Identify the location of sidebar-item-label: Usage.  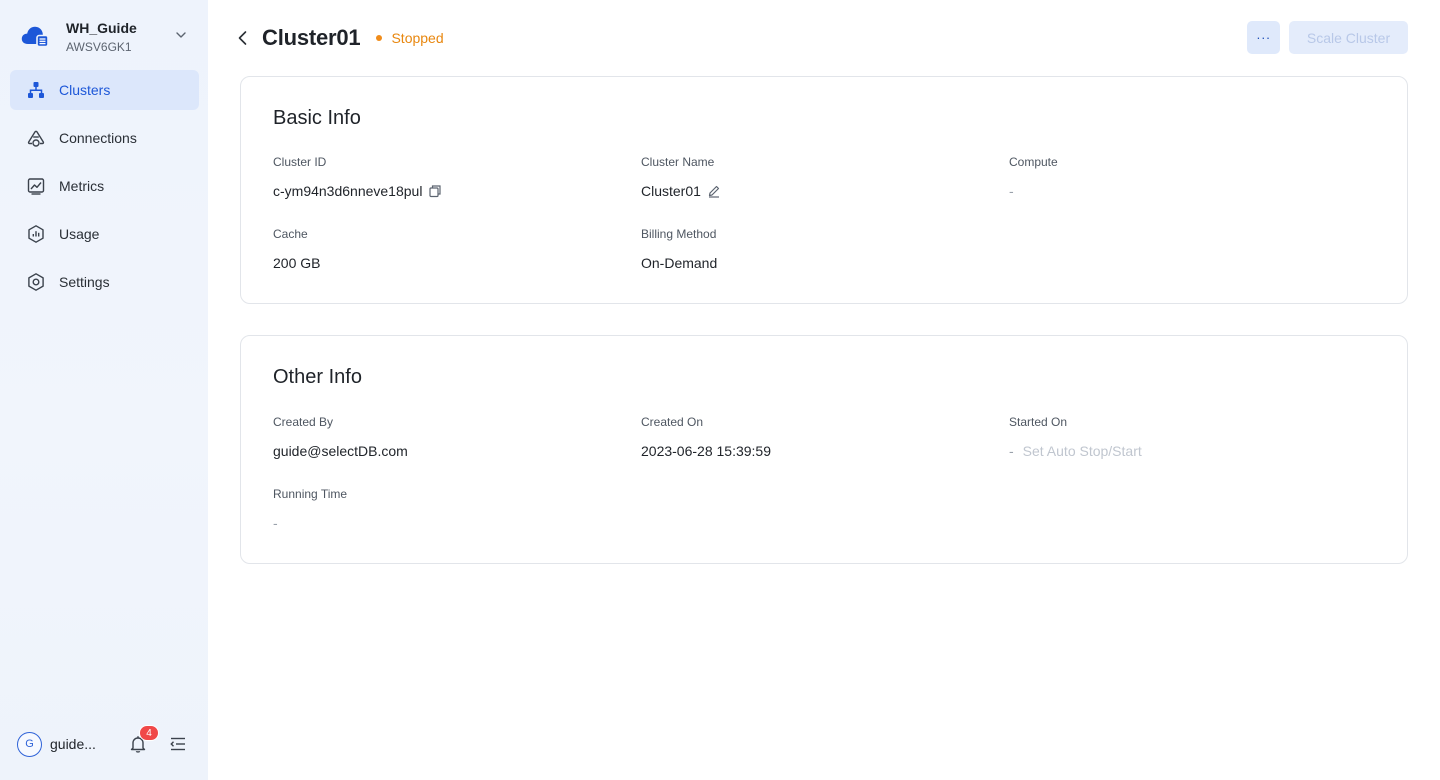
(79, 234).